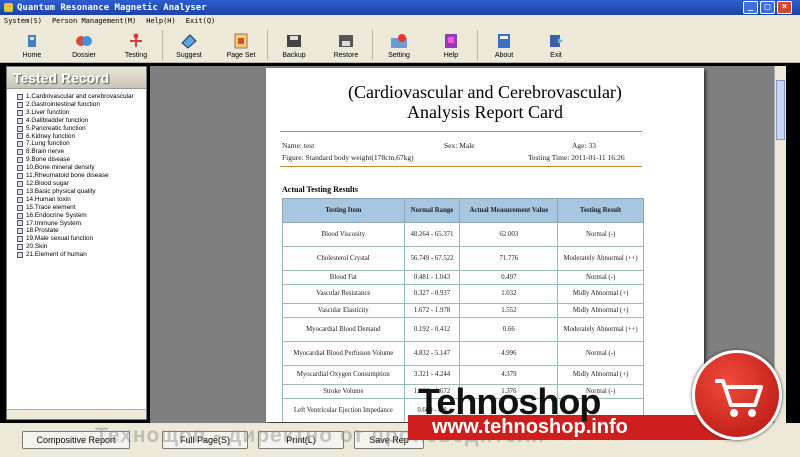  What do you see at coordinates (67, 176) in the screenshot?
I see `tree-item-label: 11.Rheumatoid bone disease` at bounding box center [67, 176].